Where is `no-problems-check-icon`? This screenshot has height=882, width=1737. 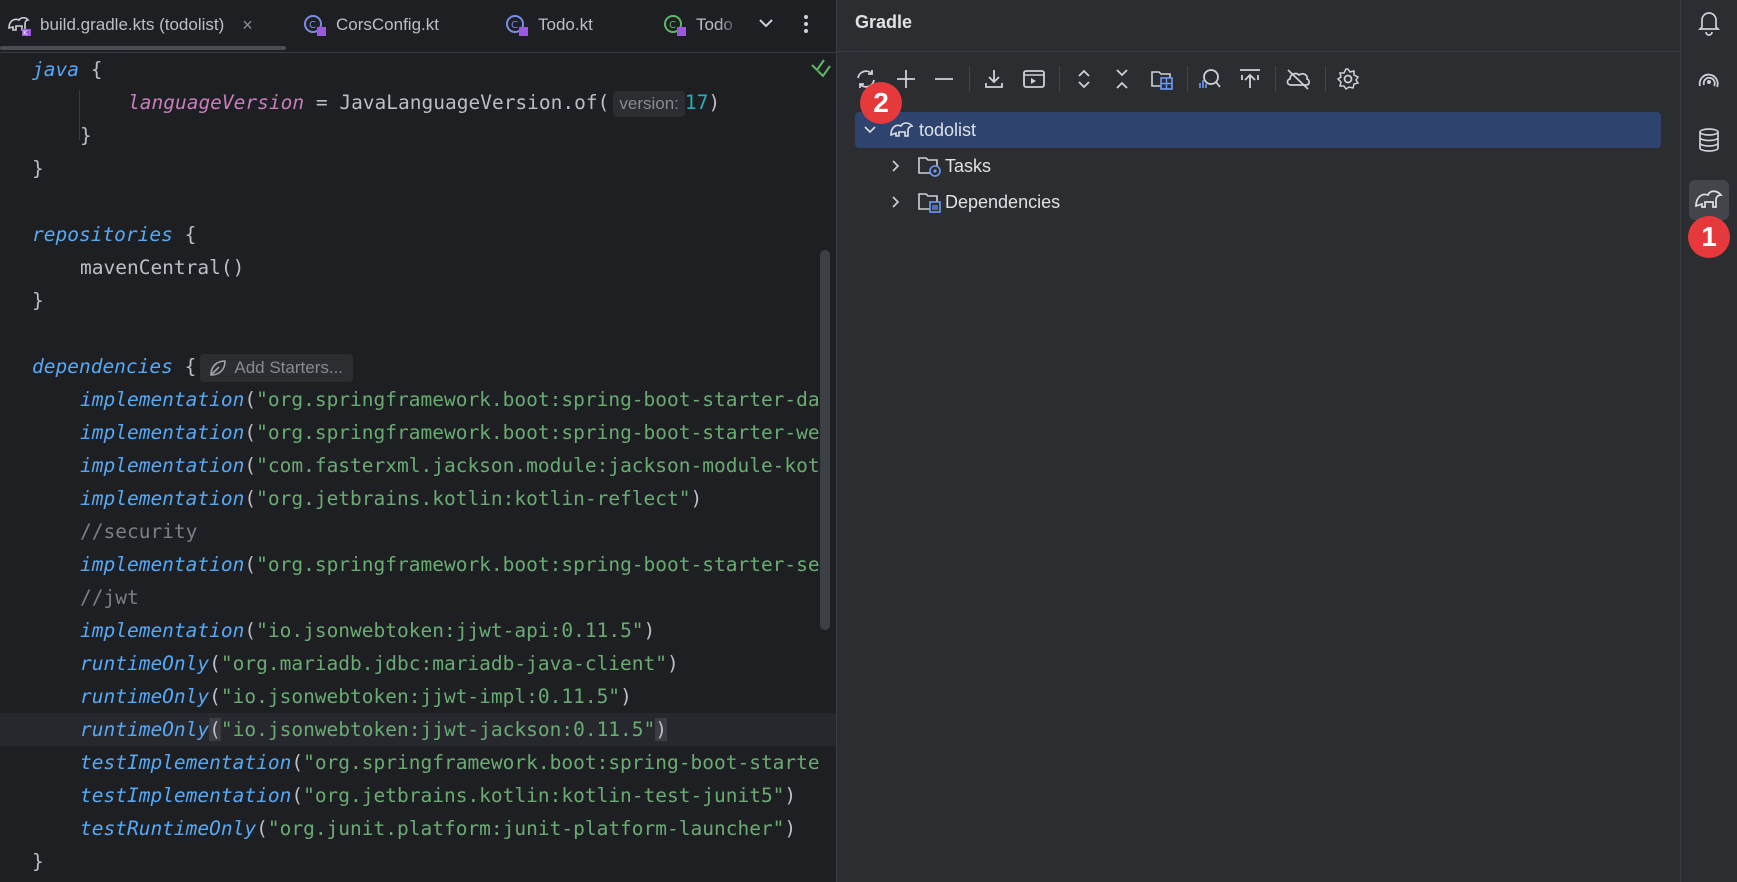
no-problems-check-icon is located at coordinates (821, 67).